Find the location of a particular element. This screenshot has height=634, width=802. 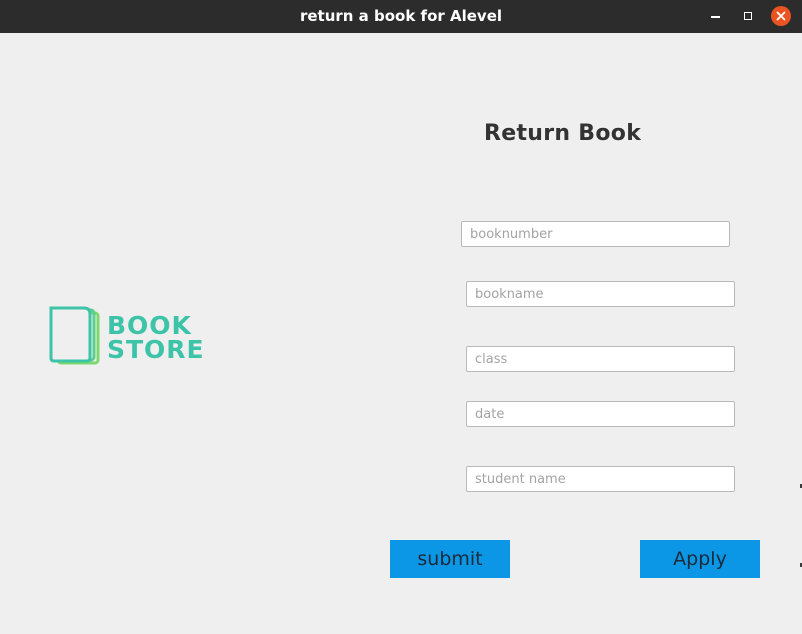

bookname-field is located at coordinates (600, 294).